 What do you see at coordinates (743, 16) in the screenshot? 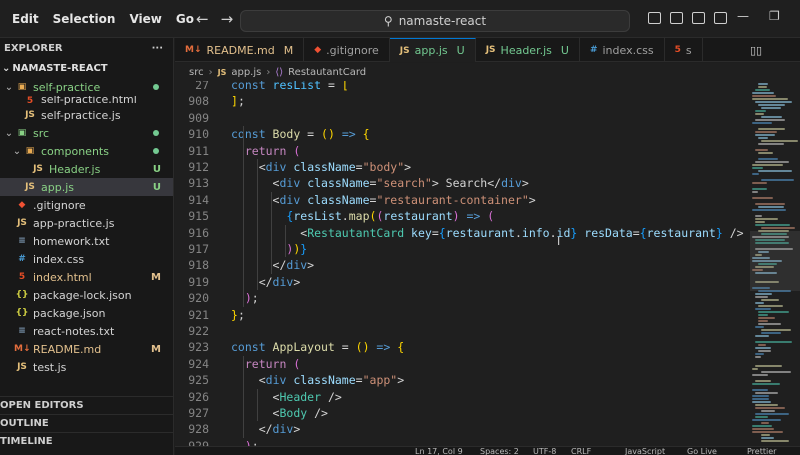
I see `minimize-icon: —` at bounding box center [743, 16].